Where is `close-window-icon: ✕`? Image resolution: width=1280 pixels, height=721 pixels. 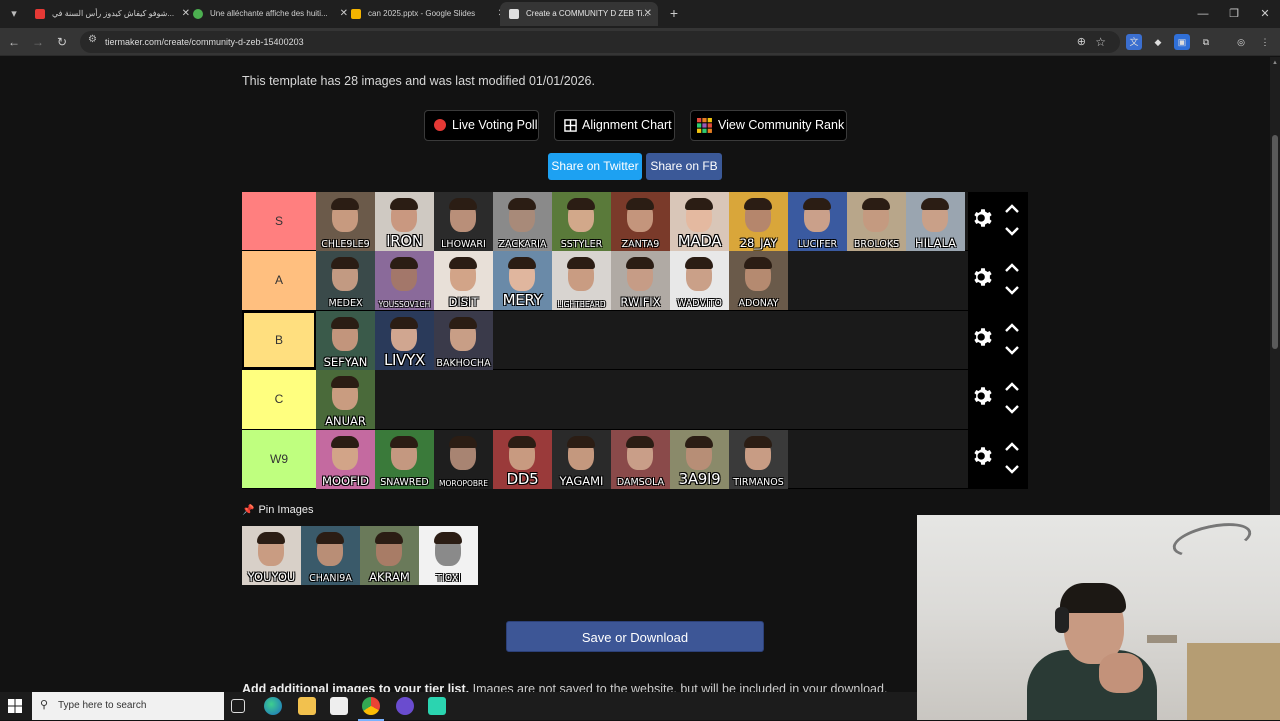
close-window-icon: ✕ is located at coordinates (1265, 14).